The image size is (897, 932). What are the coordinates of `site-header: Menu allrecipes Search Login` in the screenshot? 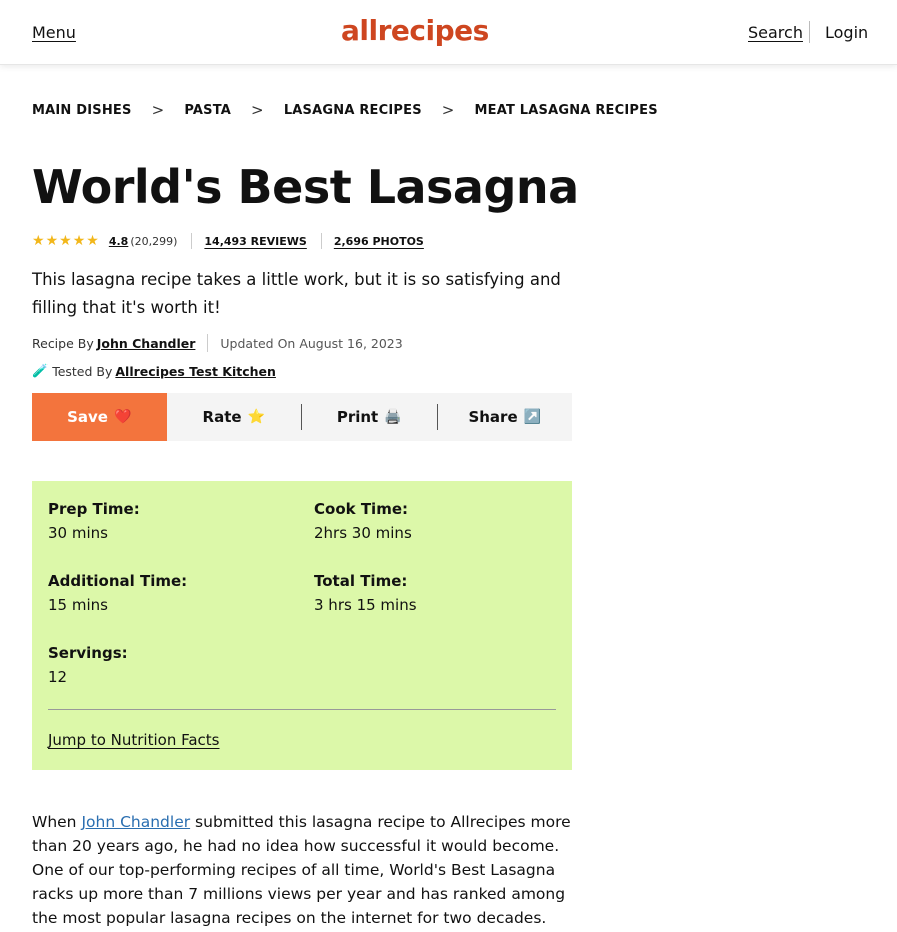 It's located at (448, 32).